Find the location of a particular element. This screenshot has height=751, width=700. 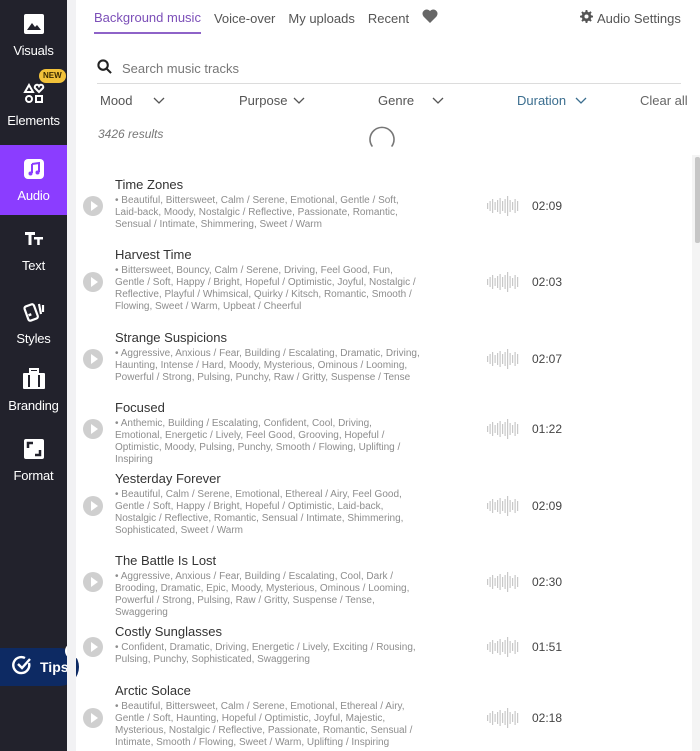

tips-label: Tips is located at coordinates (54, 667).